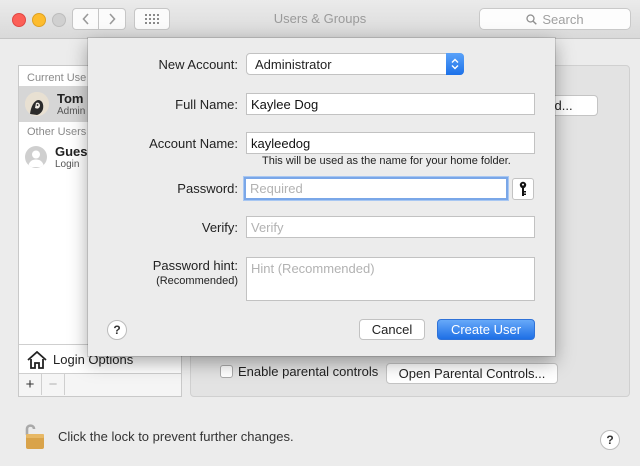 The width and height of the screenshot is (640, 466). Describe the element at coordinates (37, 359) in the screenshot. I see `house-icon` at that location.